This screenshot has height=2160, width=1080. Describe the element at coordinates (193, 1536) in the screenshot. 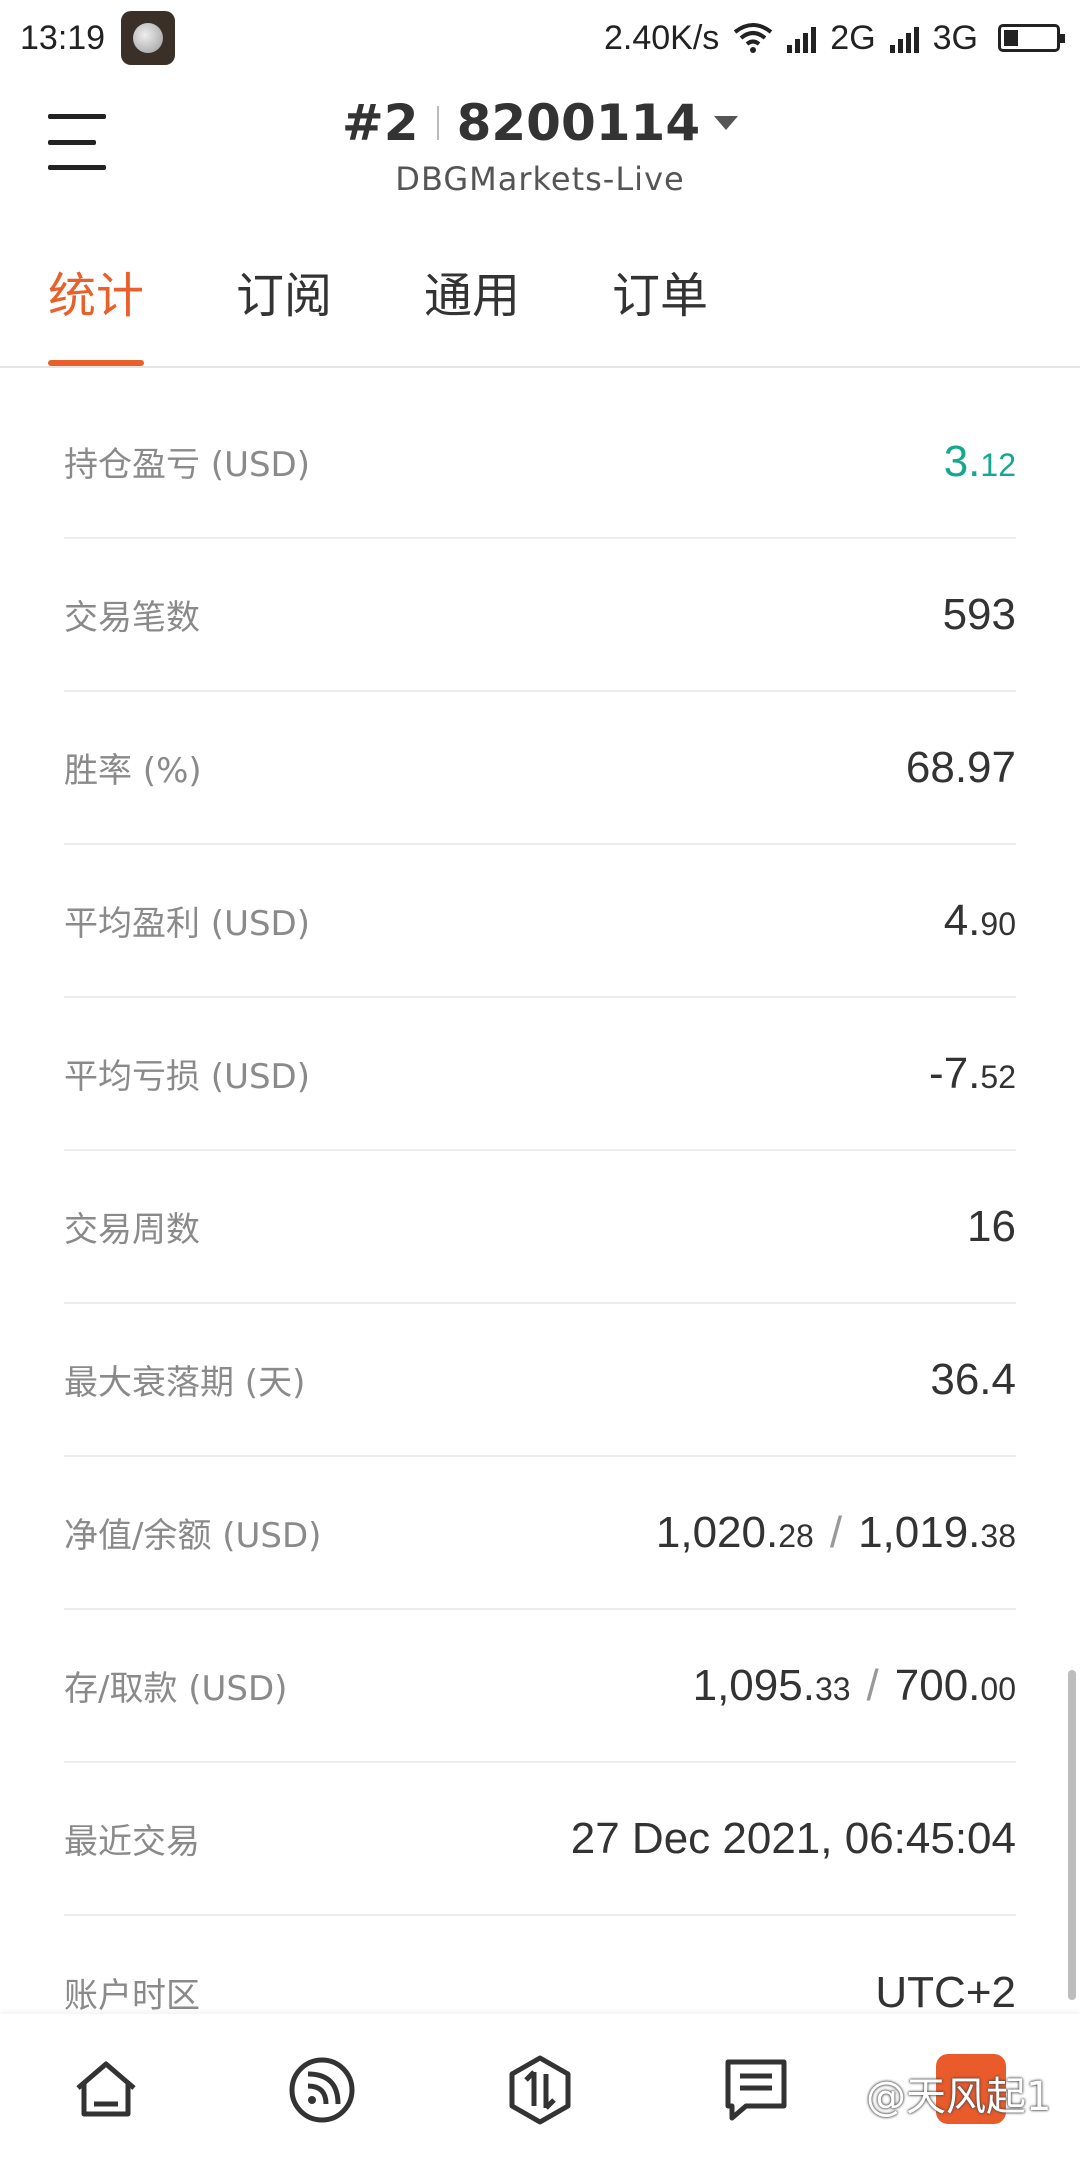

I see `equity-balance-label: 净值/余额 (USD)` at that location.